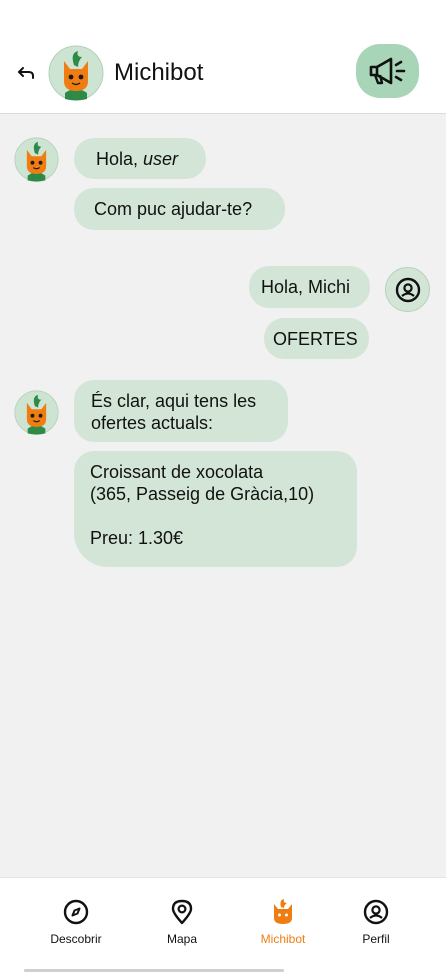 The width and height of the screenshot is (446, 973). I want to click on user-name: user, so click(161, 159).